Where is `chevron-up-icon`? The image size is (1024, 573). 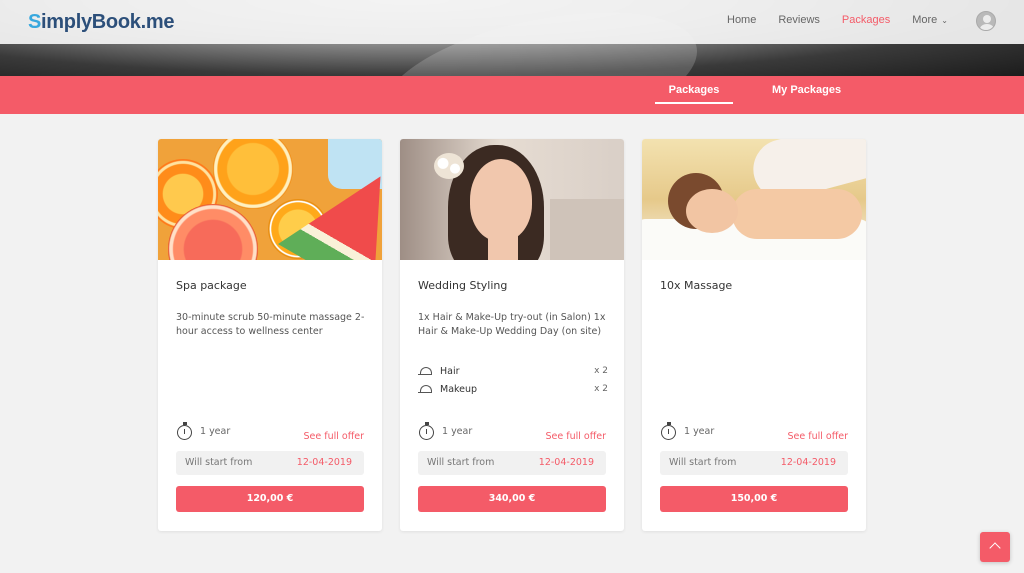 chevron-up-icon is located at coordinates (995, 547).